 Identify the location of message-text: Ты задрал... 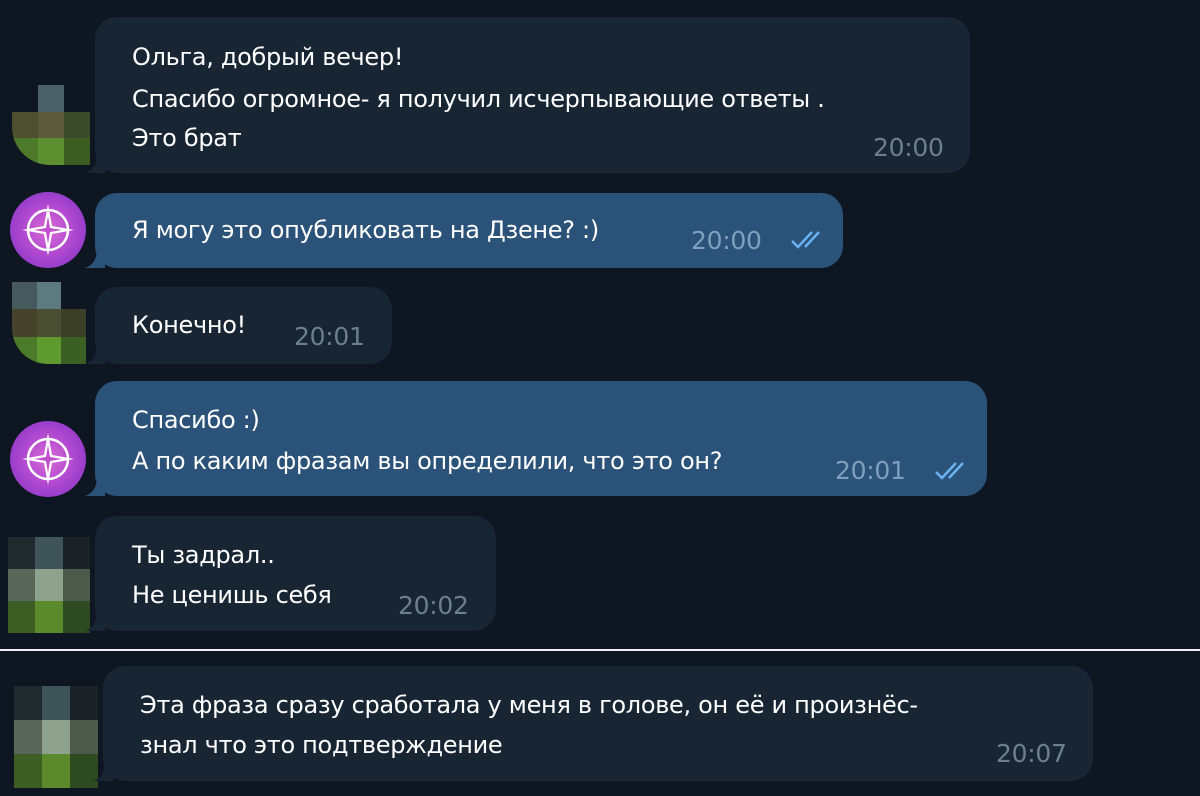
(203, 555).